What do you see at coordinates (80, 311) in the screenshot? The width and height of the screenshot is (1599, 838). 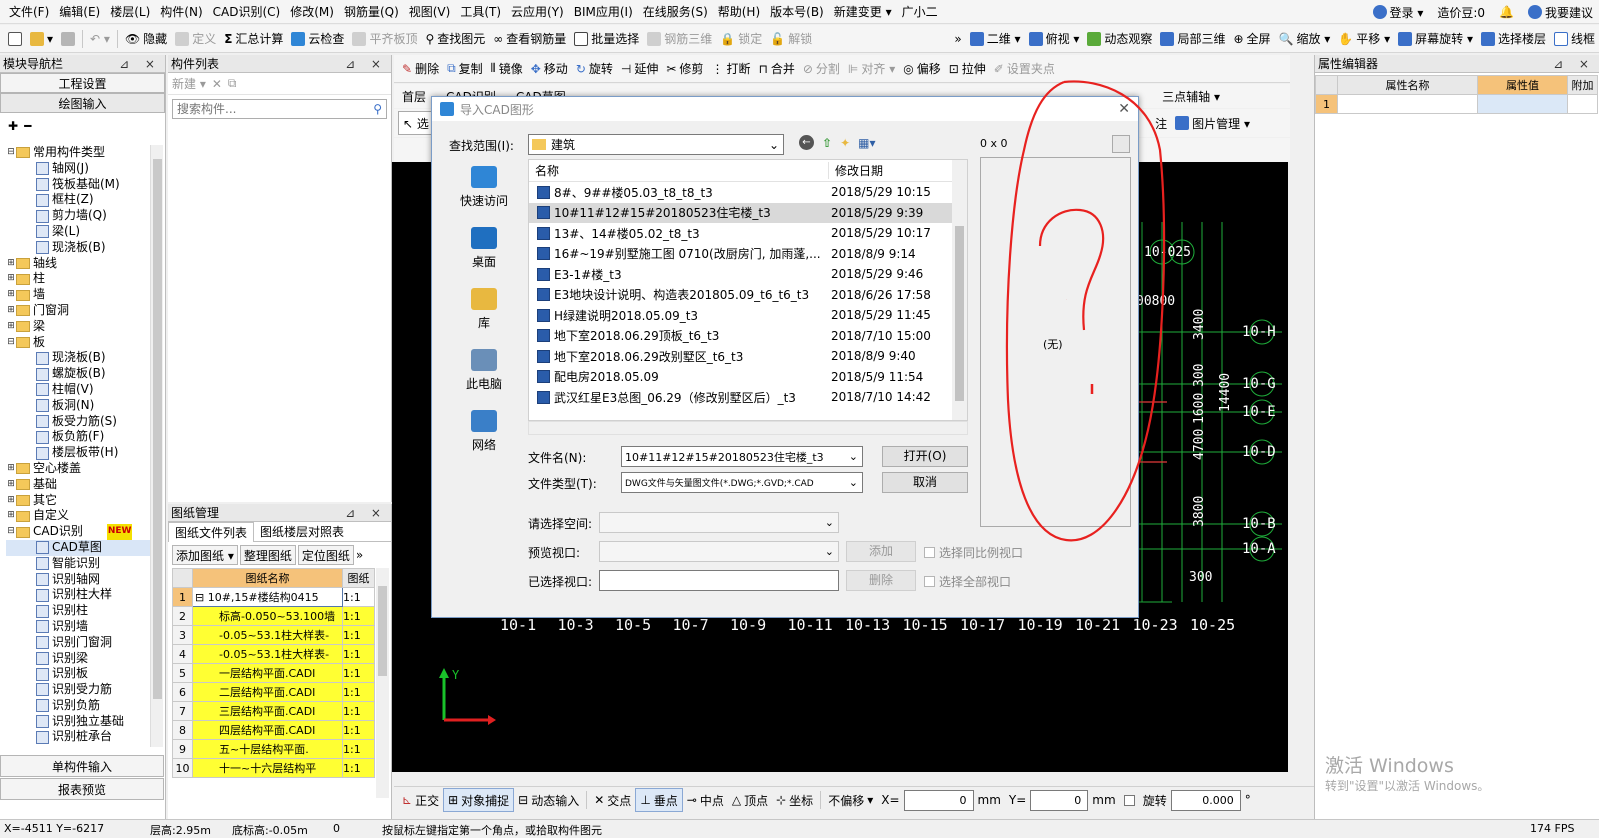 I see `tree-node: ⊞ 门窗洞` at bounding box center [80, 311].